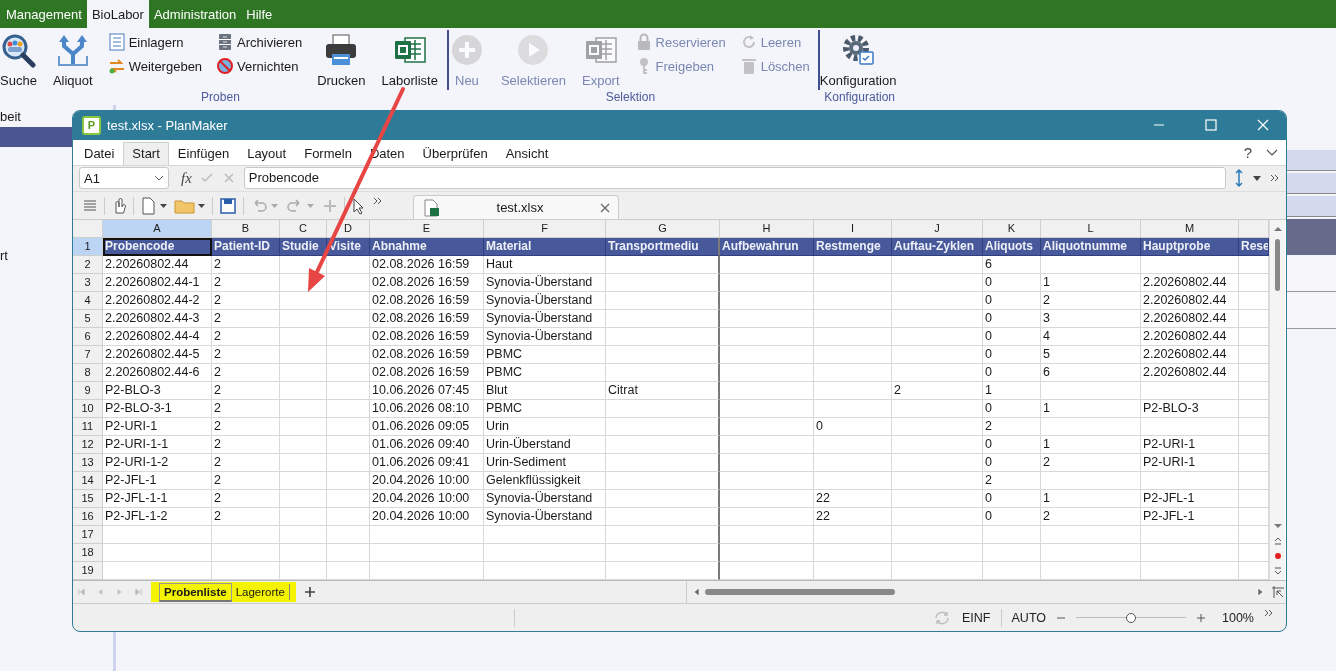 Image resolution: width=1336 pixels, height=671 pixels. What do you see at coordinates (90, 205) in the screenshot?
I see `menu-icon` at bounding box center [90, 205].